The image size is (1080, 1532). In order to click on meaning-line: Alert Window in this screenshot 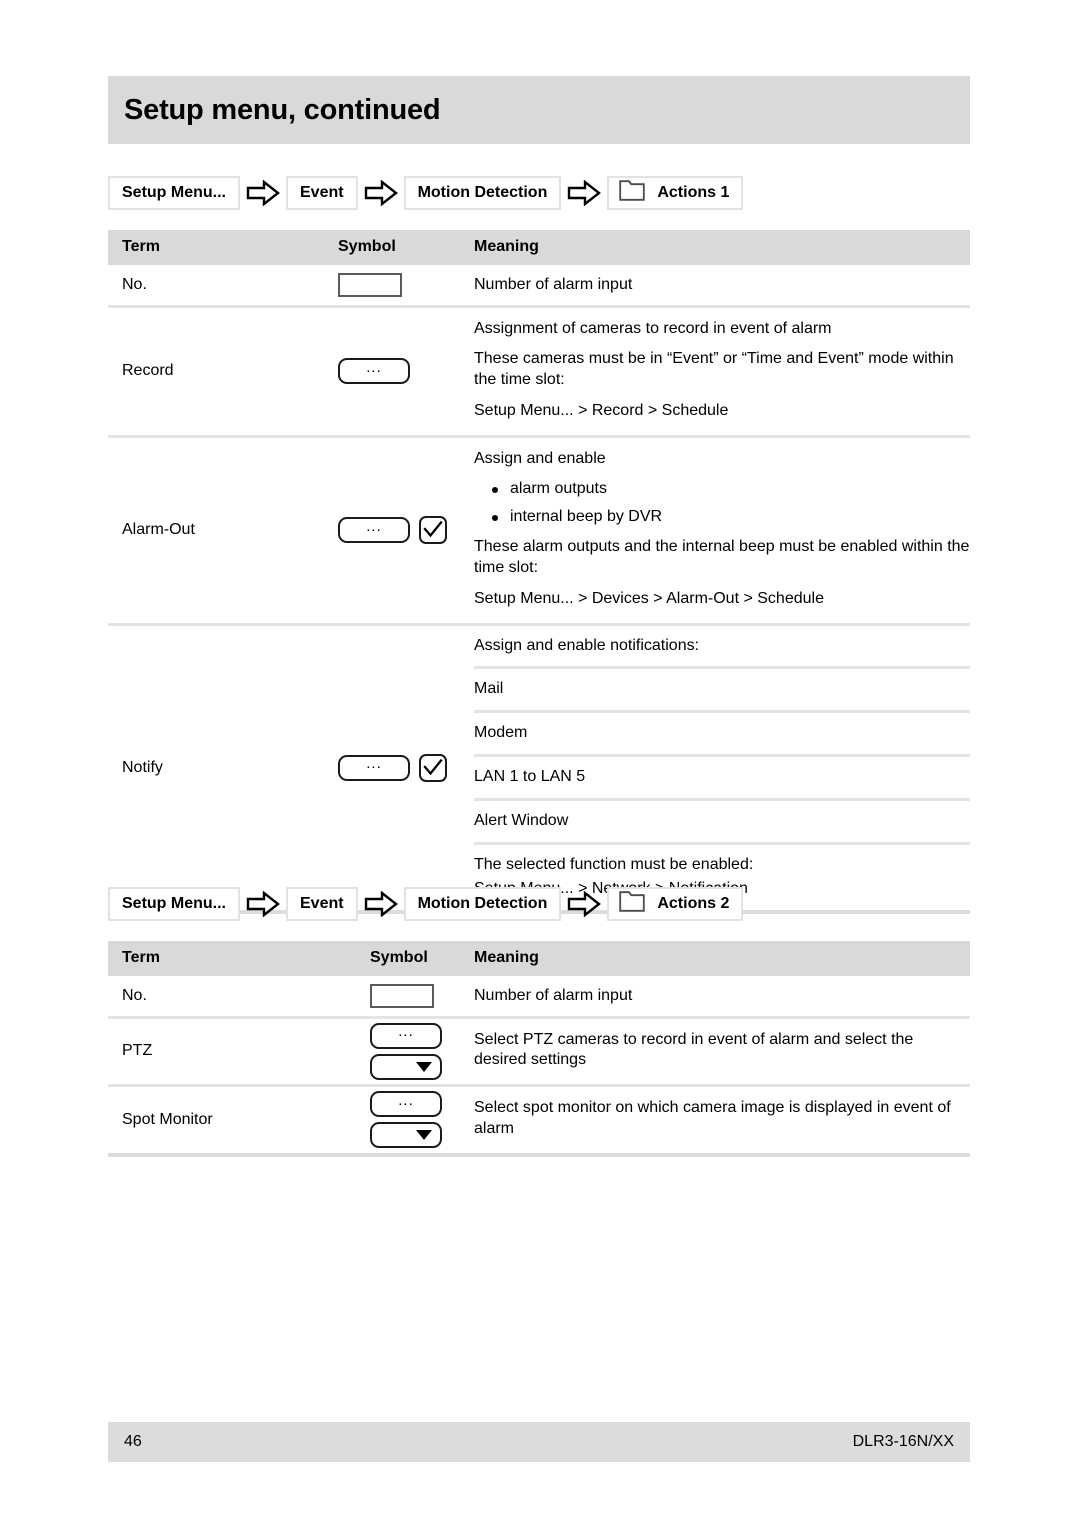, I will do `click(722, 820)`.